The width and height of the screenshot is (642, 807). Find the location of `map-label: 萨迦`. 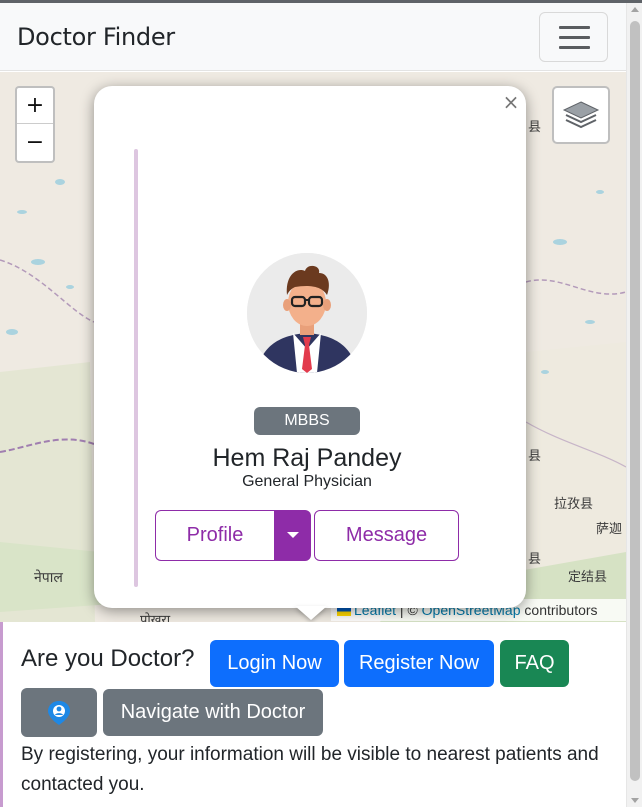

map-label: 萨迦 is located at coordinates (609, 529).